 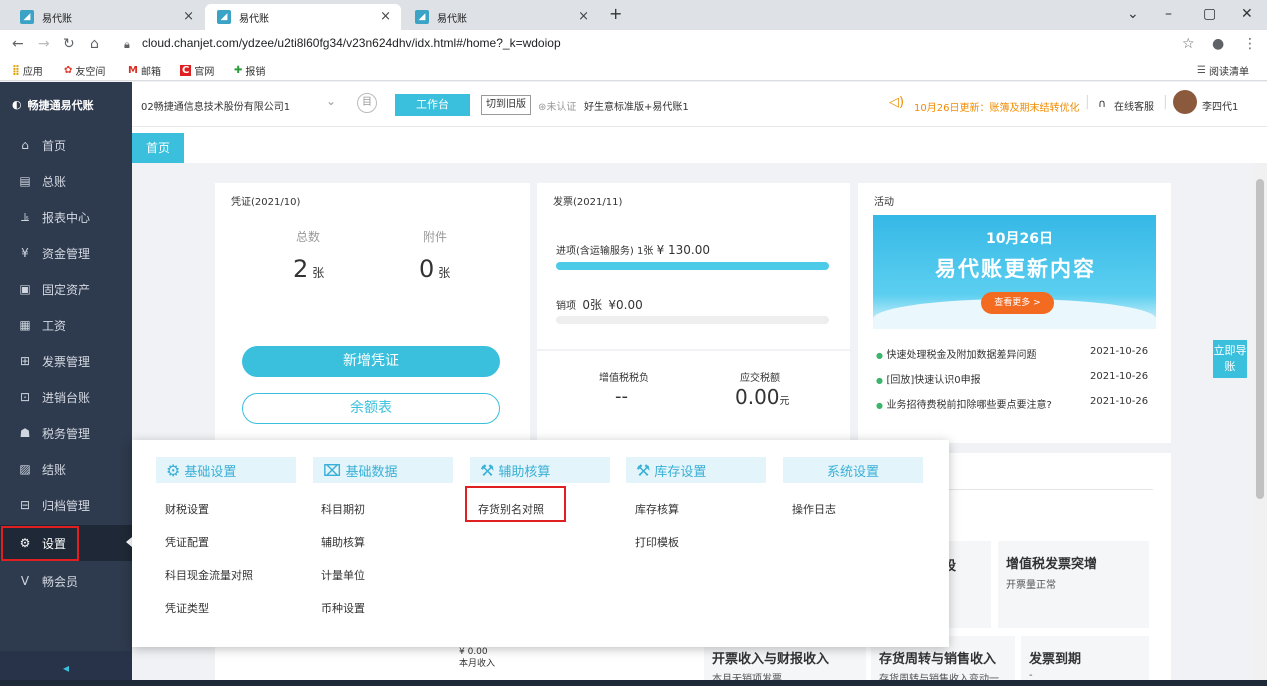 What do you see at coordinates (25, 397) in the screenshot?
I see `stock-icon: ⊡` at bounding box center [25, 397].